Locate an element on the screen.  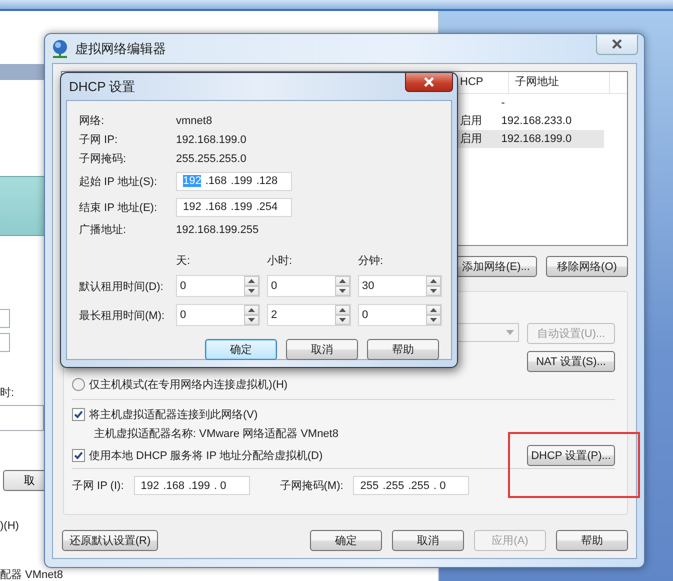
field-label: 广播地址: is located at coordinates (103, 229).